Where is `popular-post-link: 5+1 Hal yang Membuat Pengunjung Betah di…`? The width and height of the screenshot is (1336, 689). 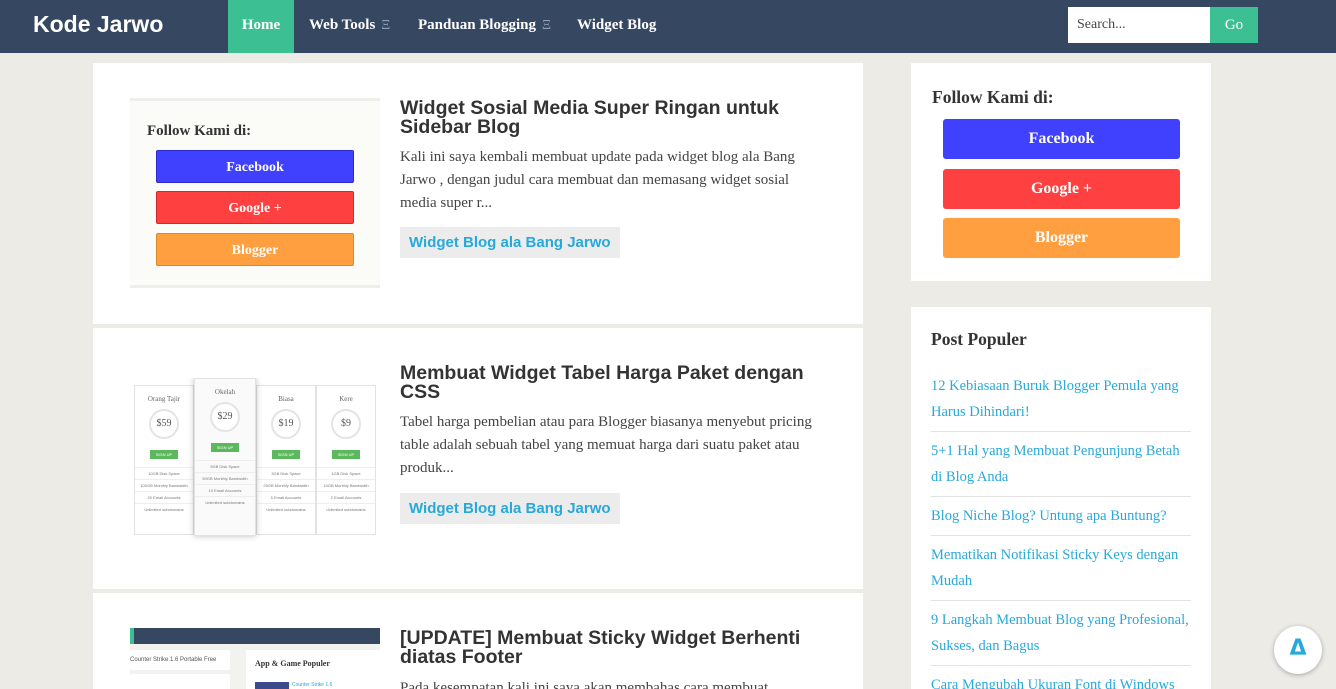
popular-post-link: 5+1 Hal yang Membuat Pengunjung Betah di… is located at coordinates (1061, 464).